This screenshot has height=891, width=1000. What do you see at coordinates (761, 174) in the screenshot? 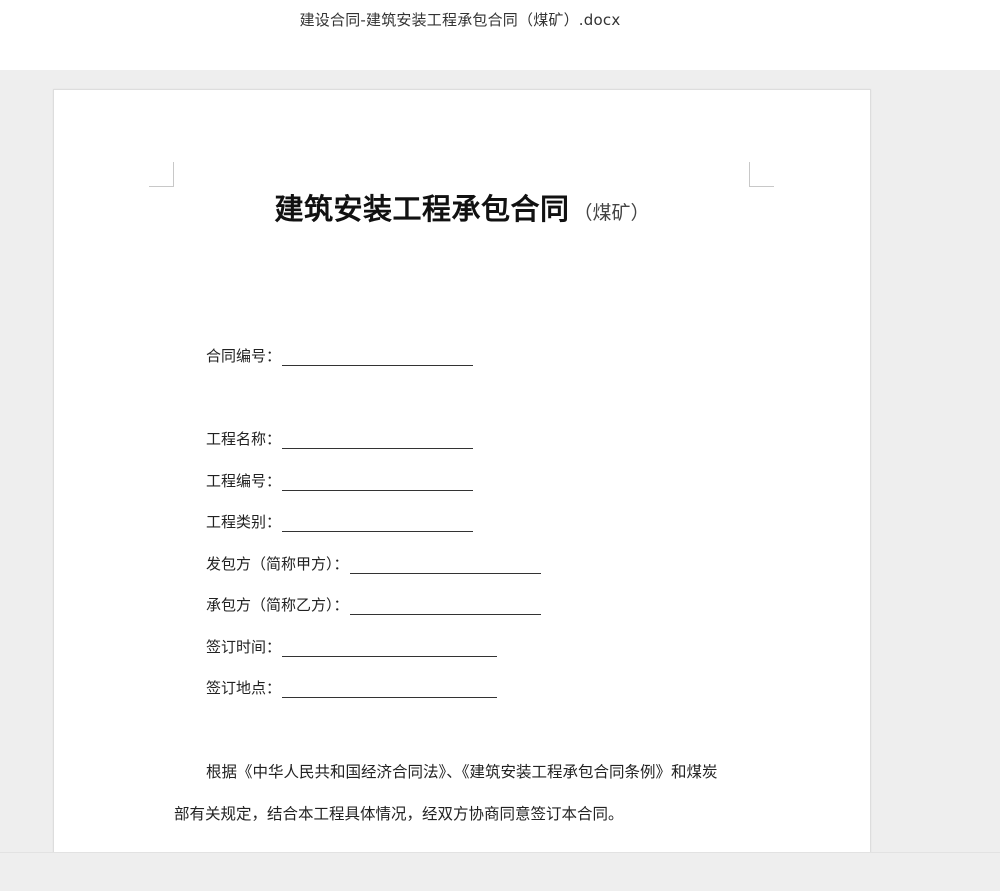
I see `margin-corner-mark-top-right` at bounding box center [761, 174].